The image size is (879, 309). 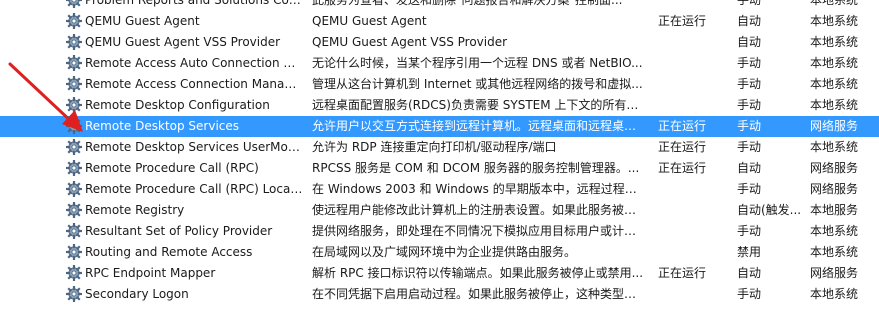 What do you see at coordinates (172, 168) in the screenshot?
I see `service-name: Remote Procedure Call (RPC)` at bounding box center [172, 168].